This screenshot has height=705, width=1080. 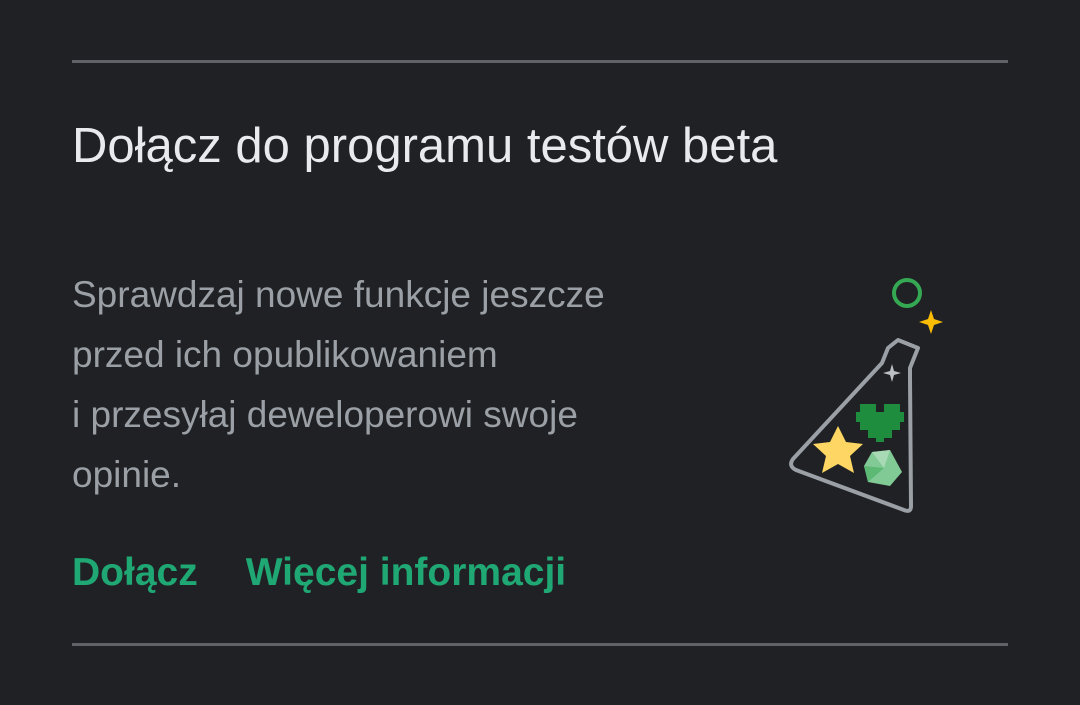 What do you see at coordinates (931, 322) in the screenshot?
I see `sparkle-icon` at bounding box center [931, 322].